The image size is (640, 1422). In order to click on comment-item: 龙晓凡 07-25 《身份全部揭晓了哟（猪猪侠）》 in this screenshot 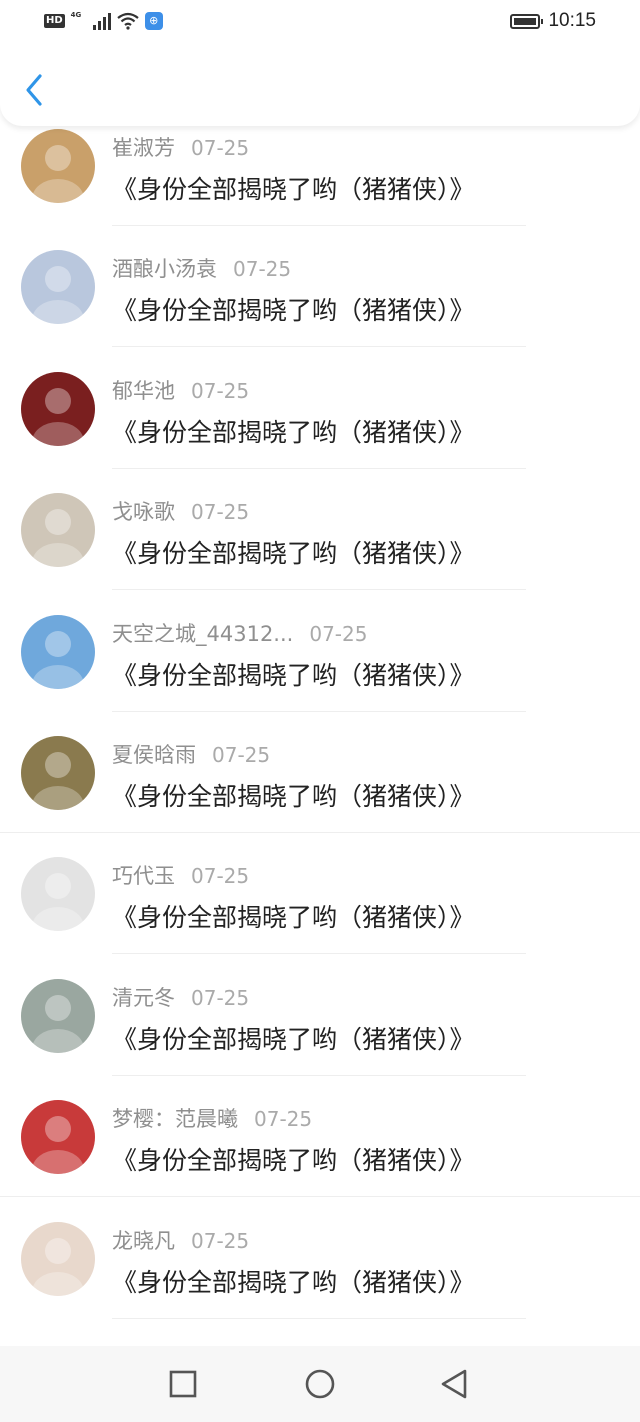, I will do `click(320, 1260)`.